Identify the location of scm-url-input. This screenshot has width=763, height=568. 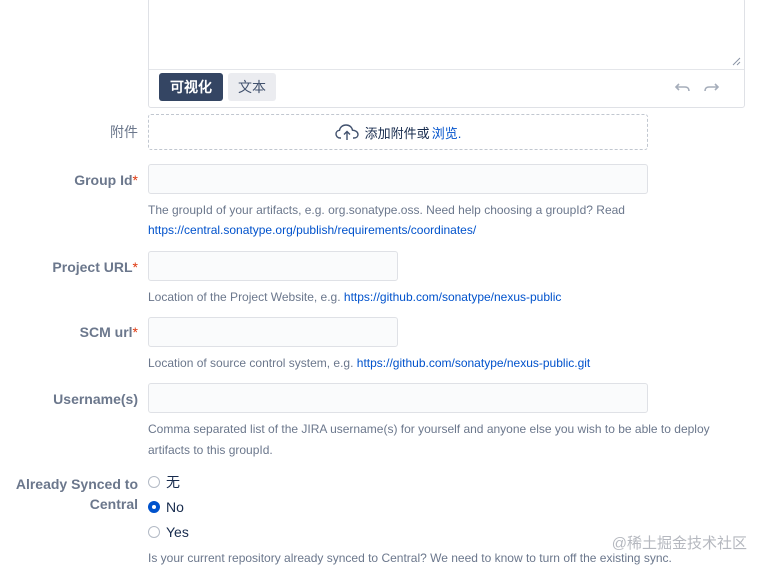
(273, 332).